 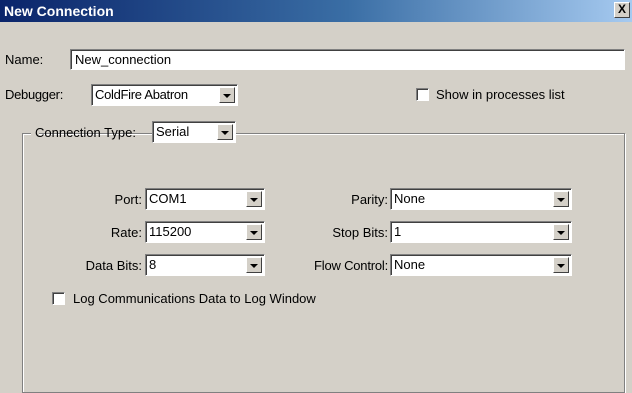 What do you see at coordinates (205, 199) in the screenshot?
I see `port-select: COM1` at bounding box center [205, 199].